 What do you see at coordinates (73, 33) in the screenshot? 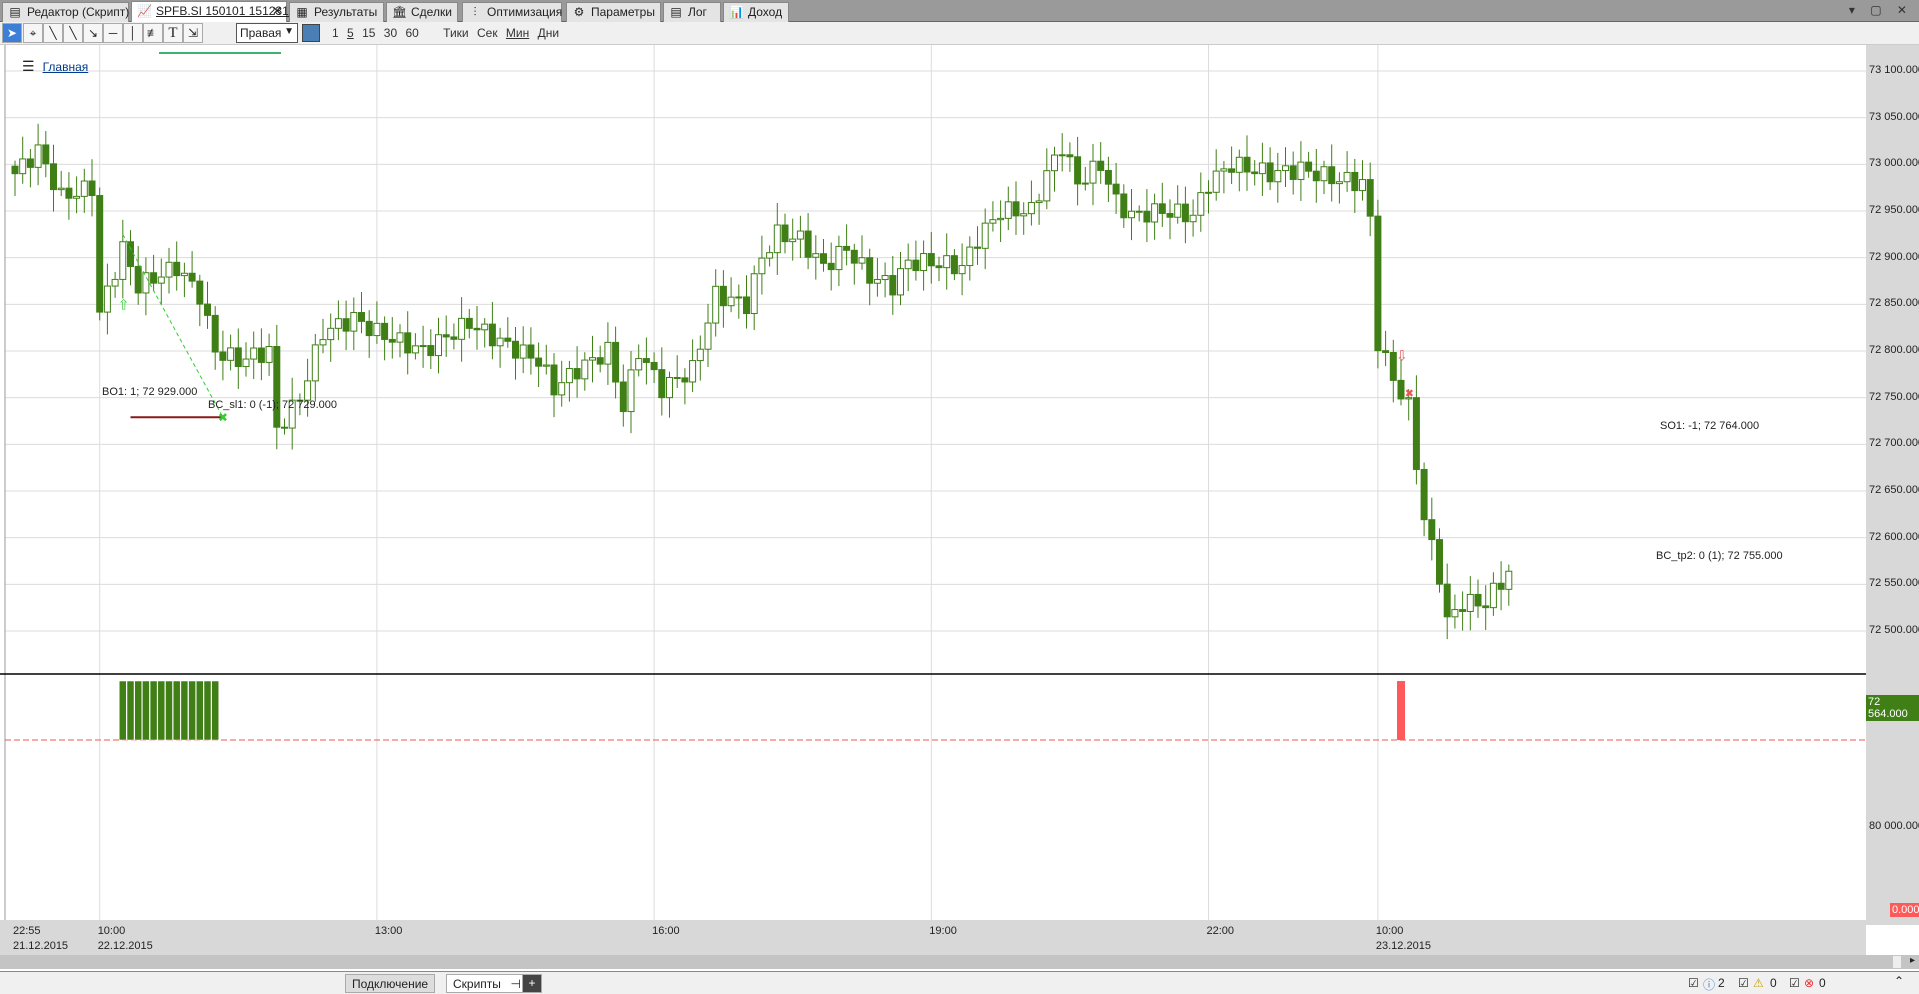
I see `ray-tool: ╲` at bounding box center [73, 33].